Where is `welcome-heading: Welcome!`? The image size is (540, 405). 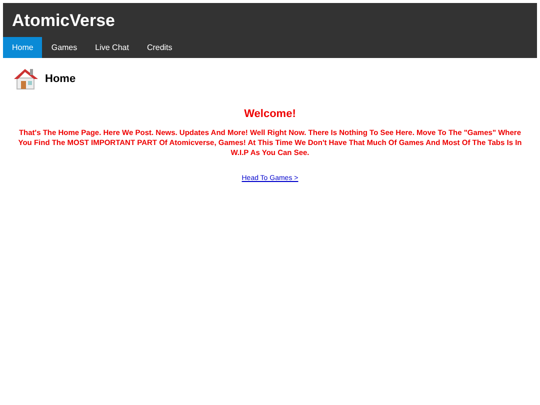 welcome-heading: Welcome! is located at coordinates (270, 114).